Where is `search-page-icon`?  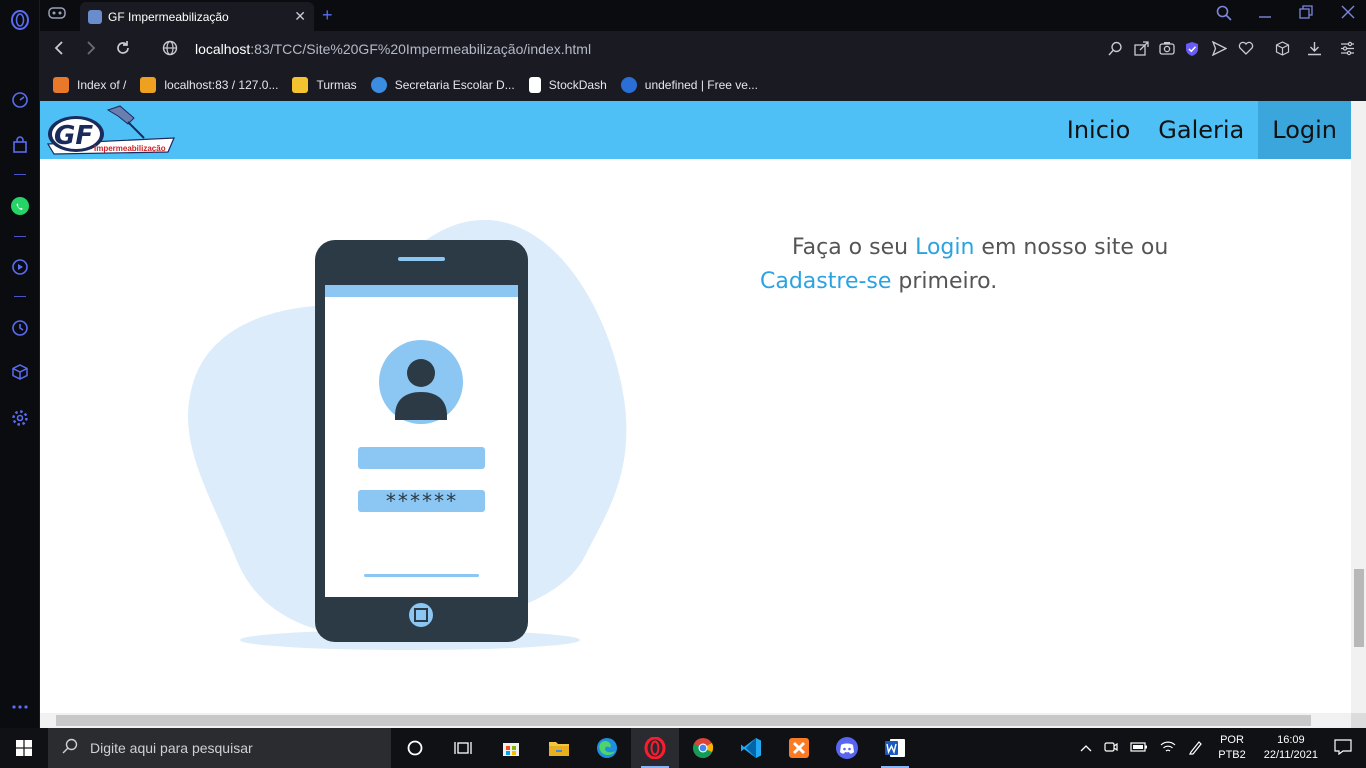
search-page-icon is located at coordinates (1115, 50).